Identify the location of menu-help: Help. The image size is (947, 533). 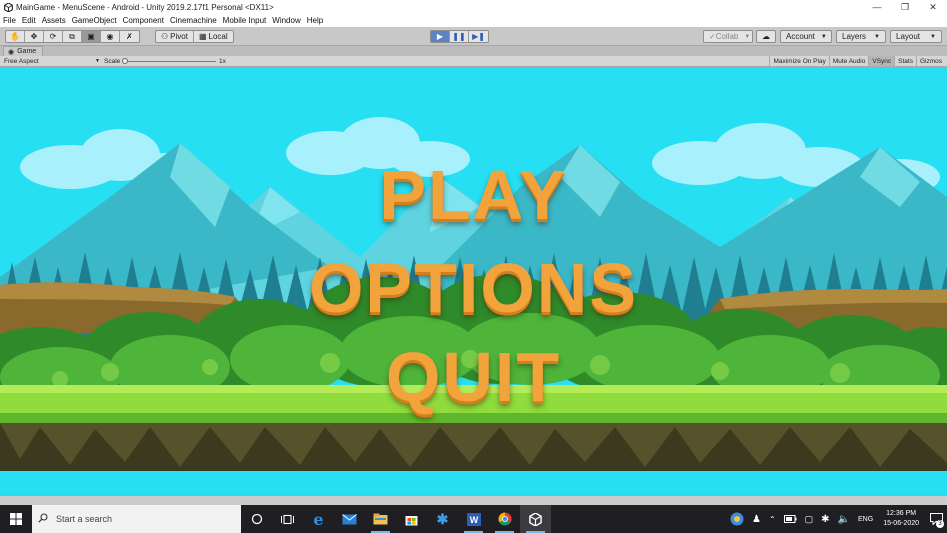
(315, 20).